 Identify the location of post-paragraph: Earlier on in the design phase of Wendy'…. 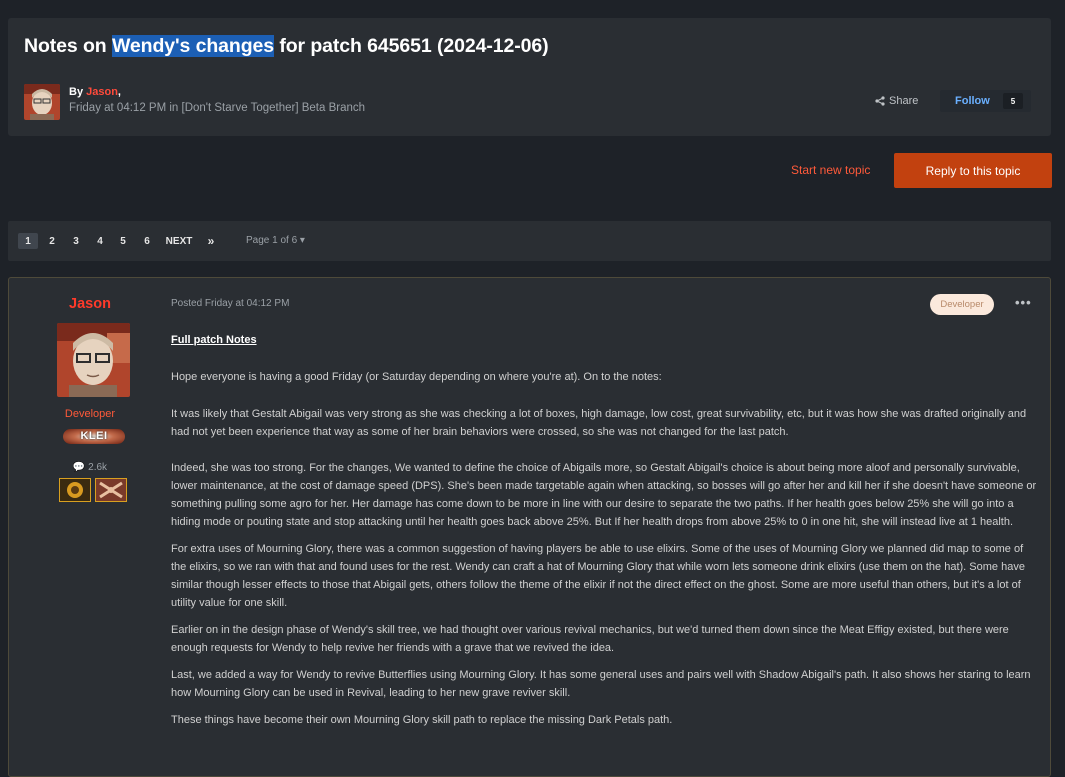
(590, 639).